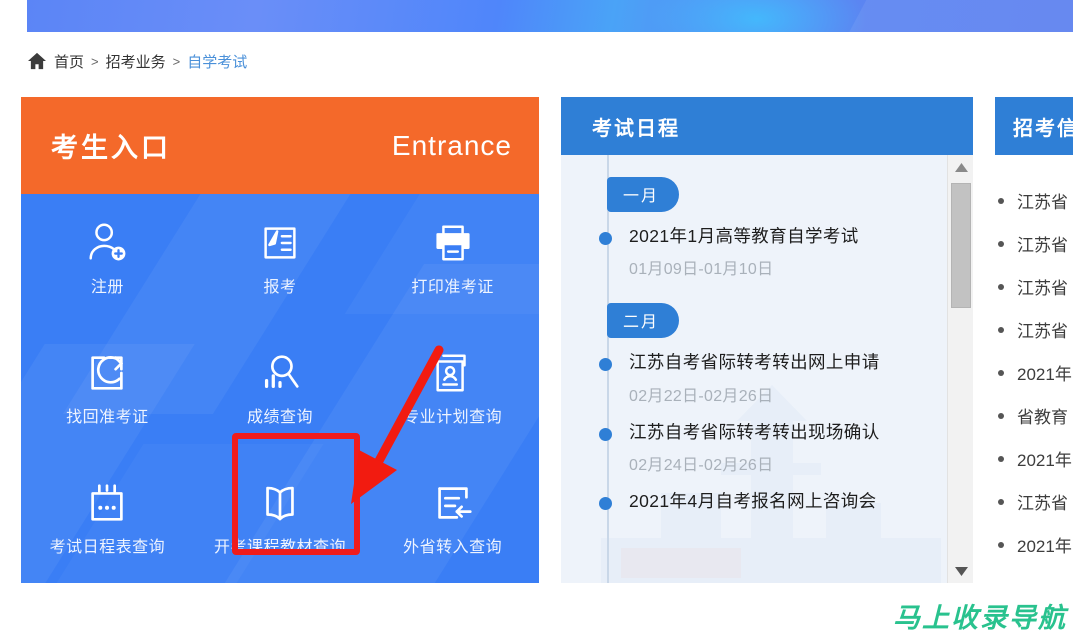 This screenshot has height=641, width=1073. I want to click on book-icon, so click(280, 503).